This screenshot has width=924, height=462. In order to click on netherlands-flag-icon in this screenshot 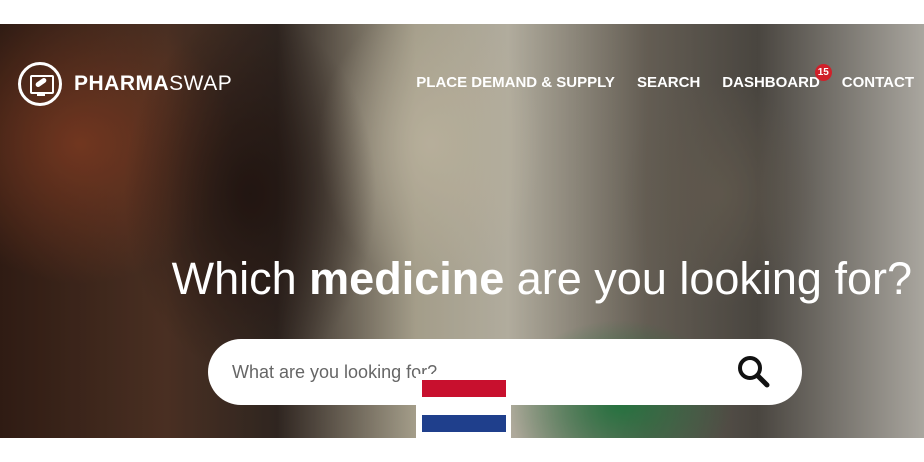, I will do `click(463, 406)`.